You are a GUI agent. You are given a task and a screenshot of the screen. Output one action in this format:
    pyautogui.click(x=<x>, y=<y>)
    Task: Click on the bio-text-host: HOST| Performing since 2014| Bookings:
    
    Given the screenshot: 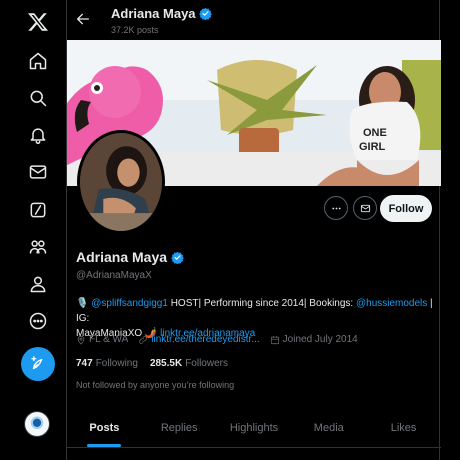 What is the action you would take?
    pyautogui.click(x=261, y=303)
    